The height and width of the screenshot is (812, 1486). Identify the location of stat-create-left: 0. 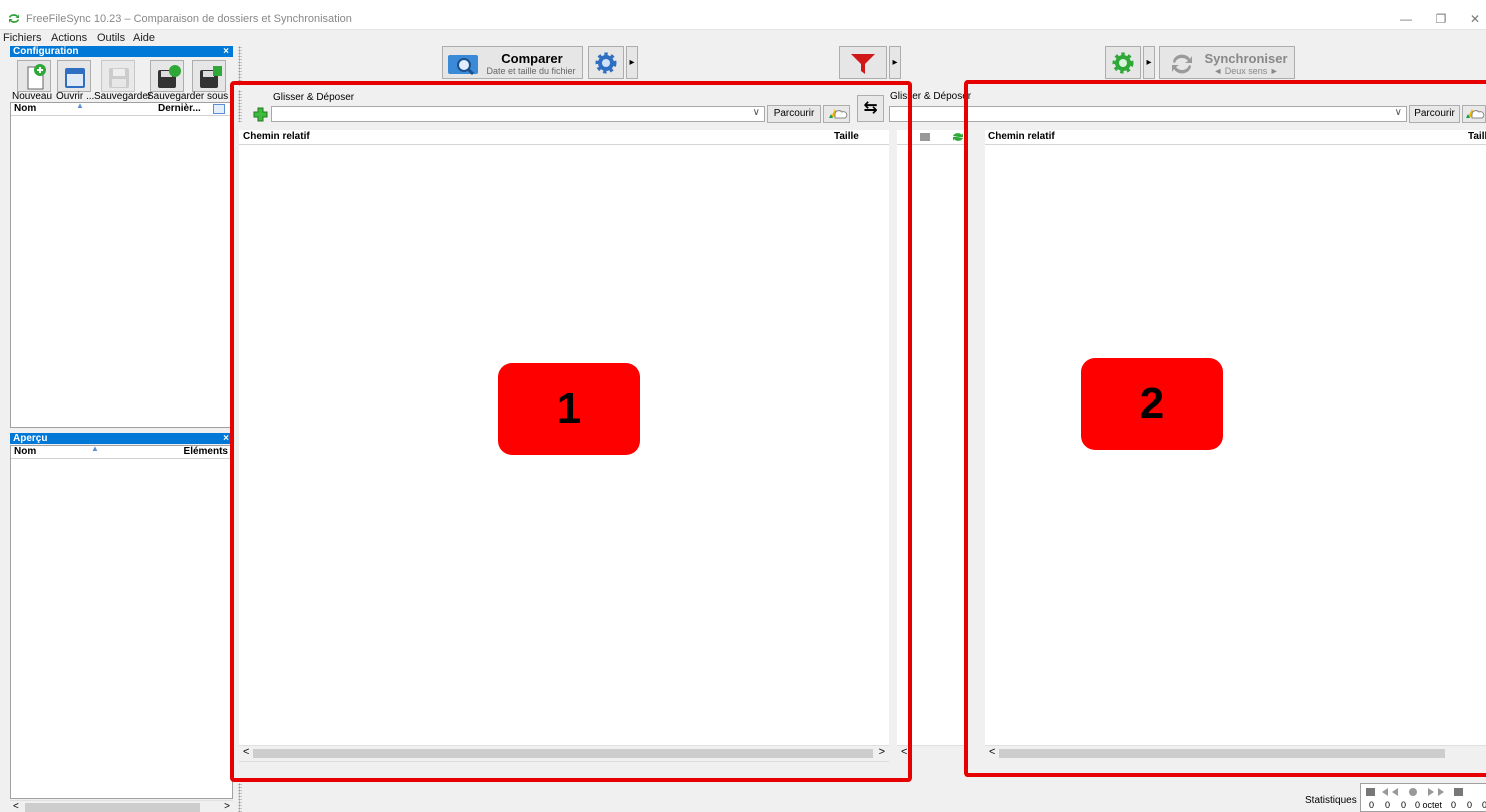
(1372, 805).